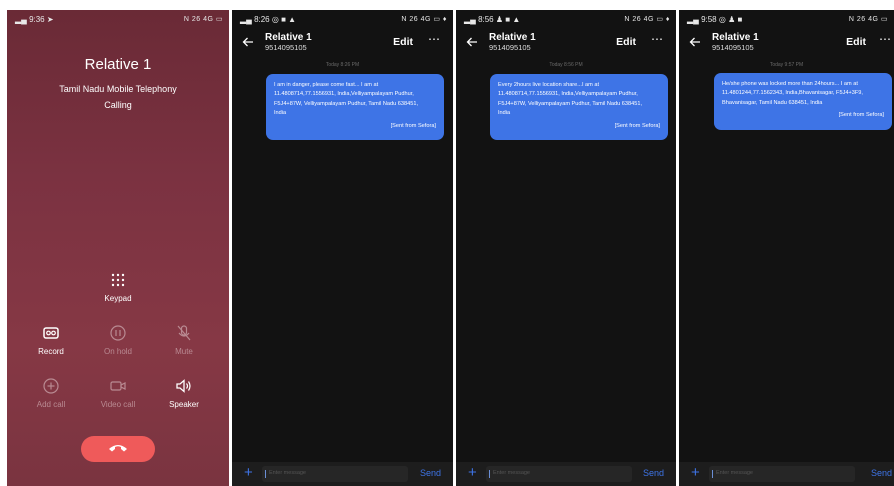 The height and width of the screenshot is (486, 894). I want to click on add-call-label: Add call, so click(51, 404).